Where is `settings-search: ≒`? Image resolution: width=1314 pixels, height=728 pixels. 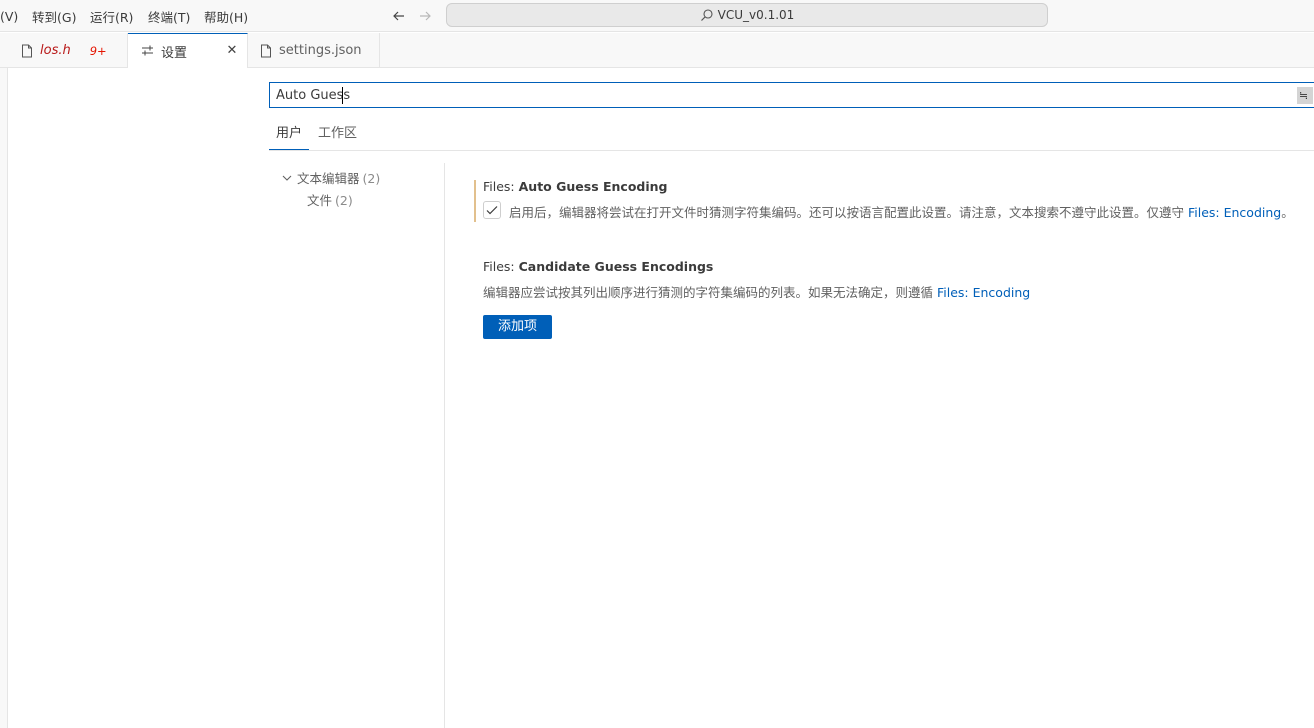
settings-search: ≒ is located at coordinates (791, 95).